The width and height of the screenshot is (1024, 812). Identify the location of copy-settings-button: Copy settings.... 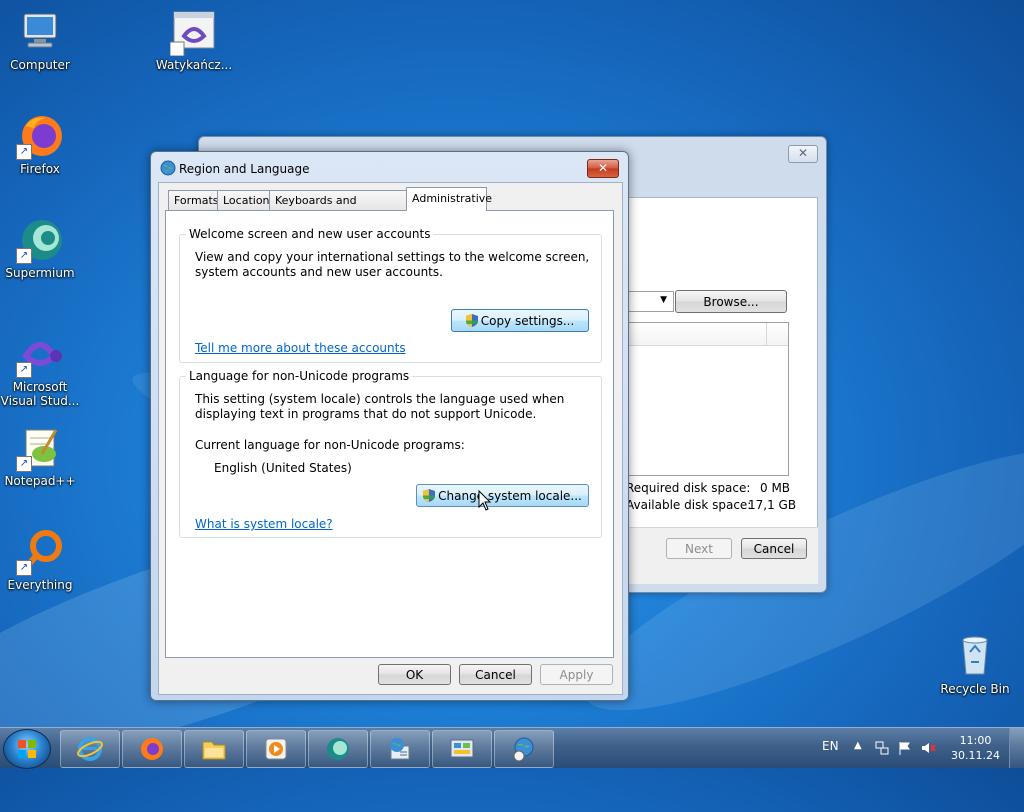
(520, 320).